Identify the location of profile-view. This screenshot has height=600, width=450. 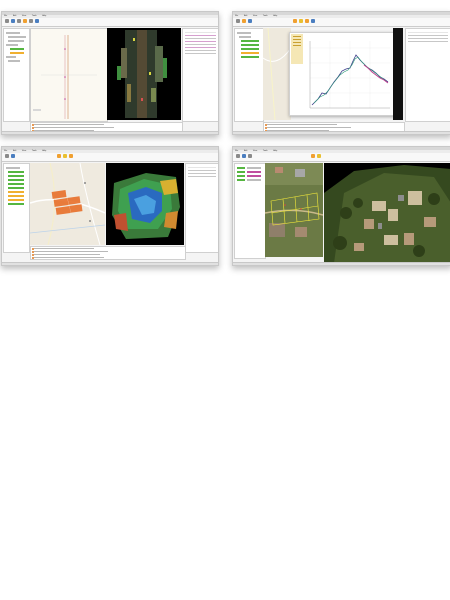
(69, 75).